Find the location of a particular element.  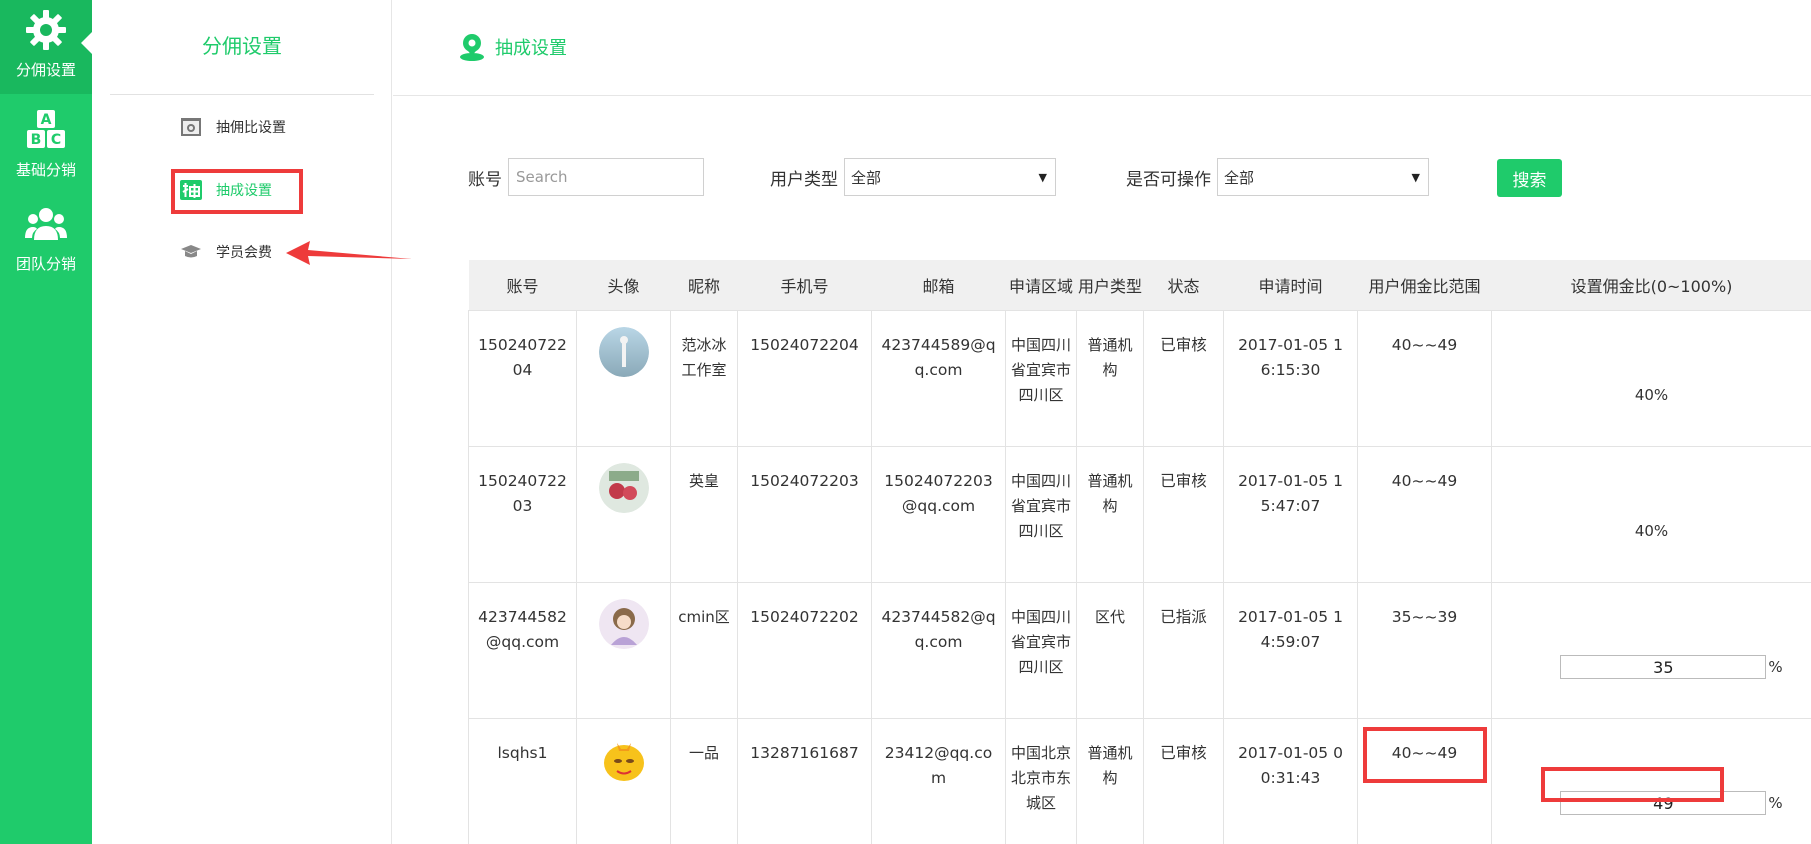

sub-item-commission-ratio: 抽佣比设置 is located at coordinates (233, 127).